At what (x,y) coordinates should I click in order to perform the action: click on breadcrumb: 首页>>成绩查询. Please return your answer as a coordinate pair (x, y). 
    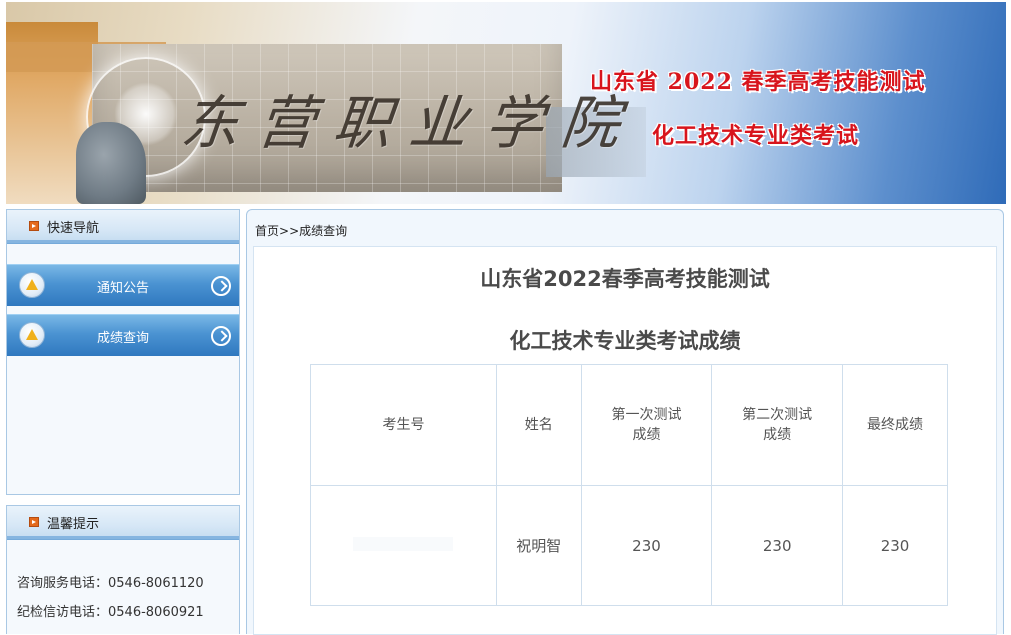
    Looking at the image, I should click on (301, 230).